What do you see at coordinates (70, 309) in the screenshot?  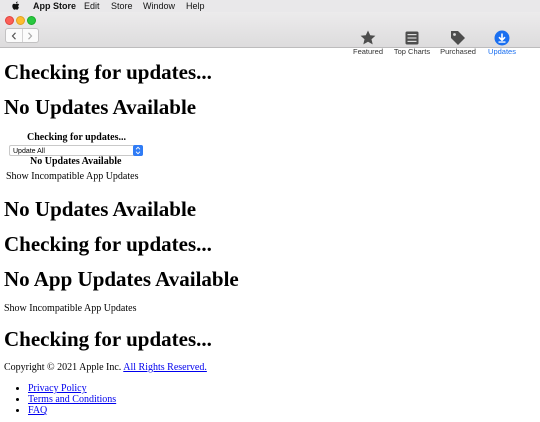 I see `show-incompatible-updates: Show Incompatible App Updates` at bounding box center [70, 309].